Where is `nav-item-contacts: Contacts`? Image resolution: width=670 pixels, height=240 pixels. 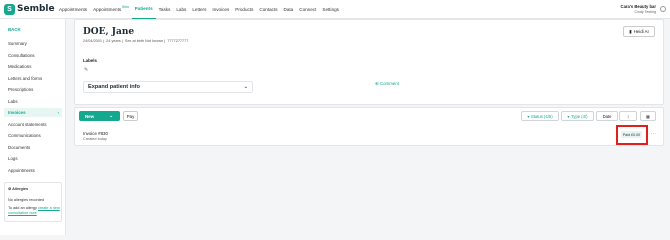 nav-item-contacts: Contacts is located at coordinates (268, 9).